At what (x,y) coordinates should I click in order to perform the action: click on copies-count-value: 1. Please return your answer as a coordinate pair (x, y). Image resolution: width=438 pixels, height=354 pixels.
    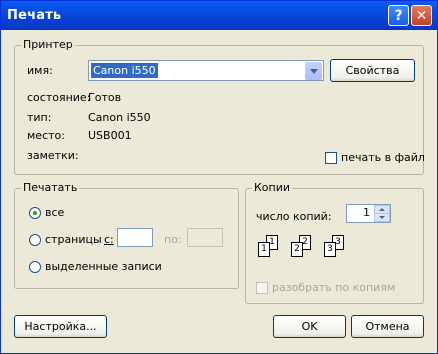
    Looking at the image, I should click on (366, 212).